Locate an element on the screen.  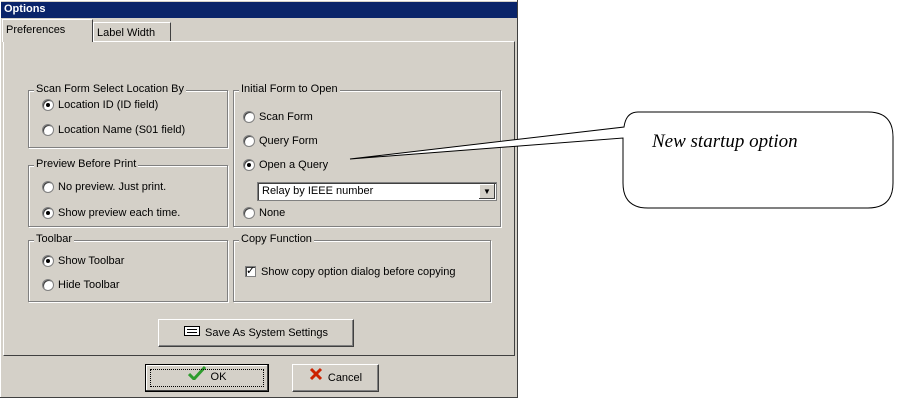
callout-text: New startup option is located at coordinates (725, 141).